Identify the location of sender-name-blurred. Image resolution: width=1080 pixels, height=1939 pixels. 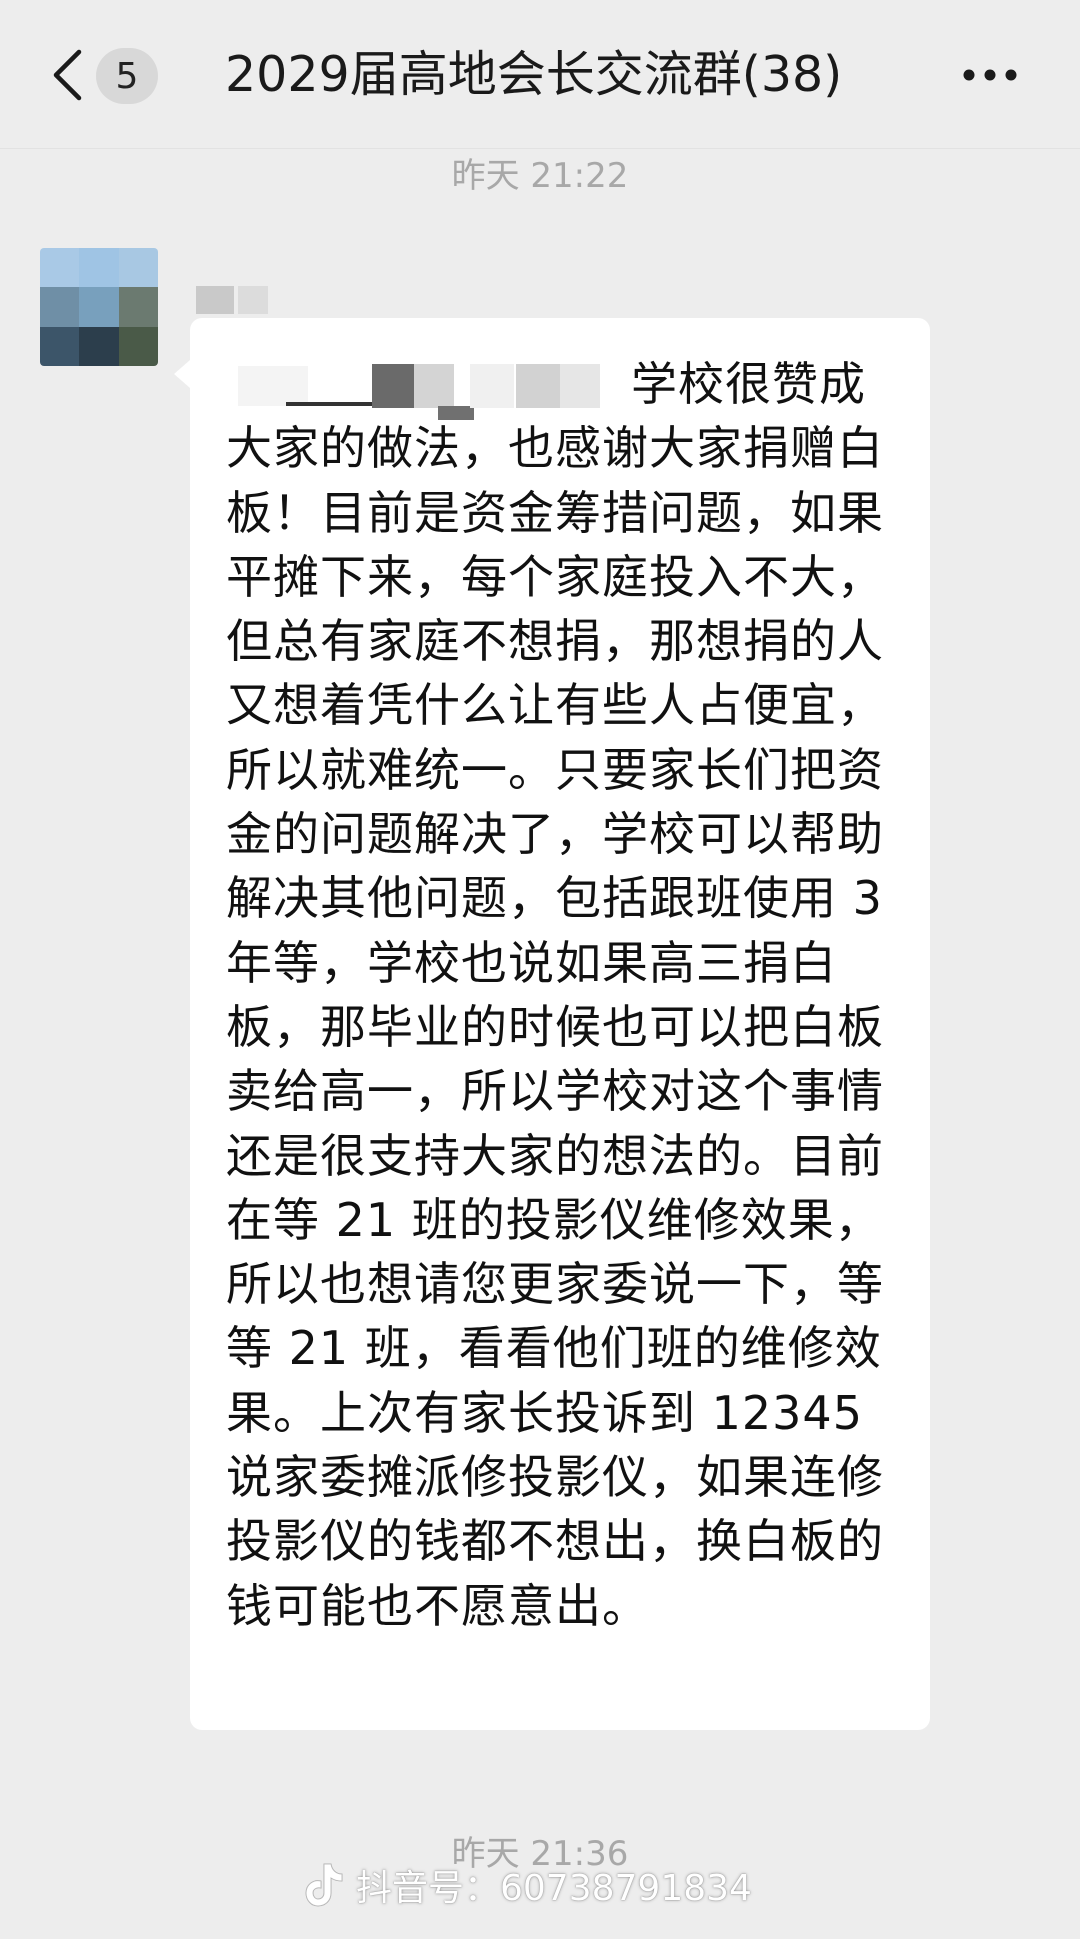
(251, 300).